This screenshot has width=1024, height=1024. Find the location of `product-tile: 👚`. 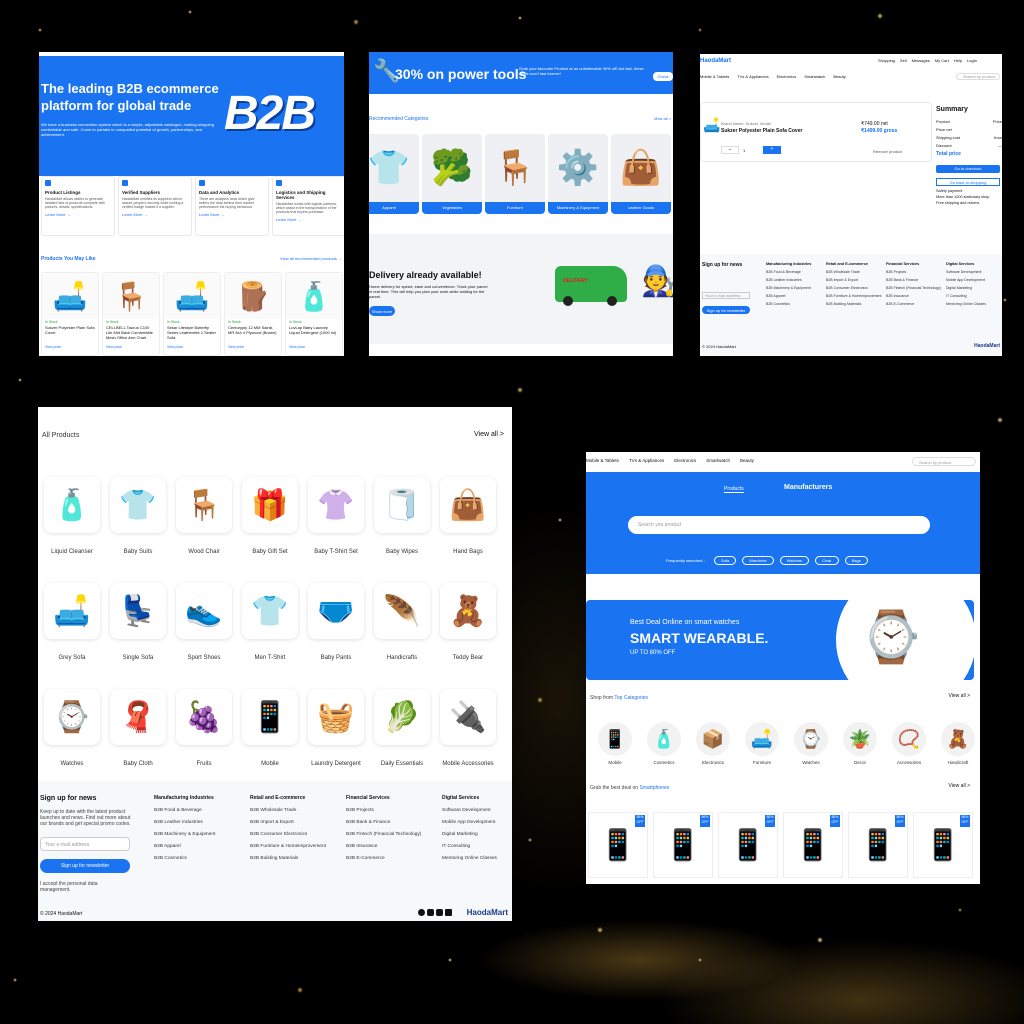

product-tile: 👚 is located at coordinates (336, 505).